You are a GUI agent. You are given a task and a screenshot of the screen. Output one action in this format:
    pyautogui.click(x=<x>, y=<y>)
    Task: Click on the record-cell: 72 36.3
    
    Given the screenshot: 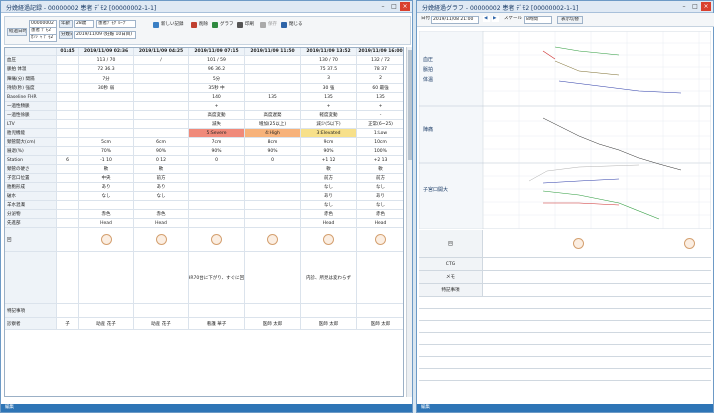 What is the action you would take?
    pyautogui.click(x=106, y=69)
    